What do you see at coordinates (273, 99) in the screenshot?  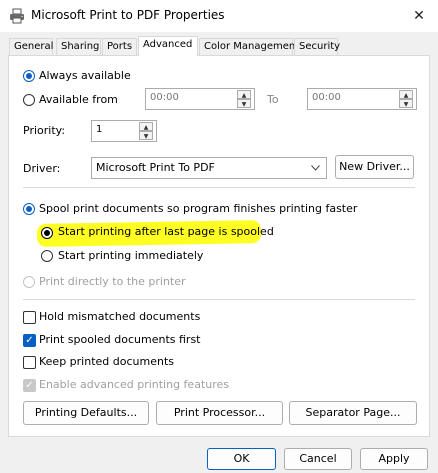 I see `to-label: To` at bounding box center [273, 99].